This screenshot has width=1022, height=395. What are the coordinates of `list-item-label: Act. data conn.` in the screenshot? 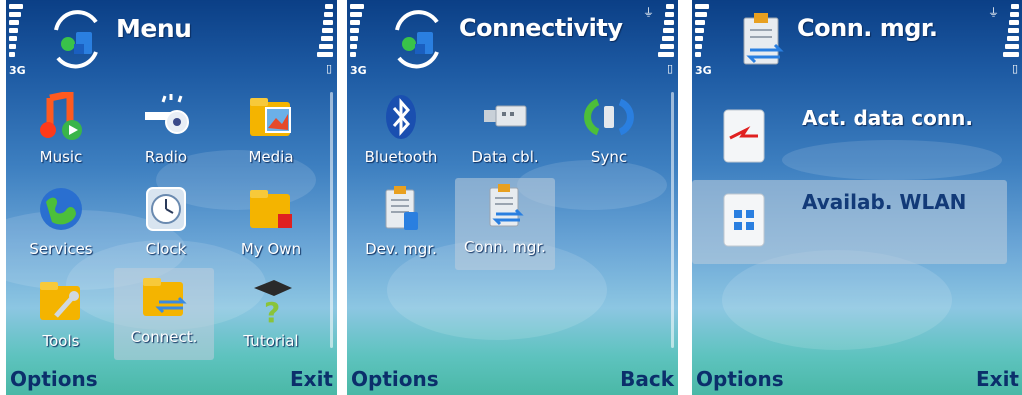 It's located at (887, 118).